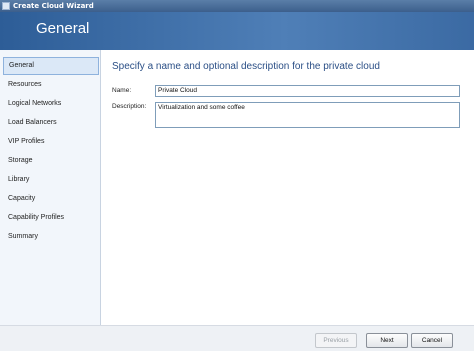  Describe the element at coordinates (237, 31) in the screenshot. I see `header-banner: General` at that location.